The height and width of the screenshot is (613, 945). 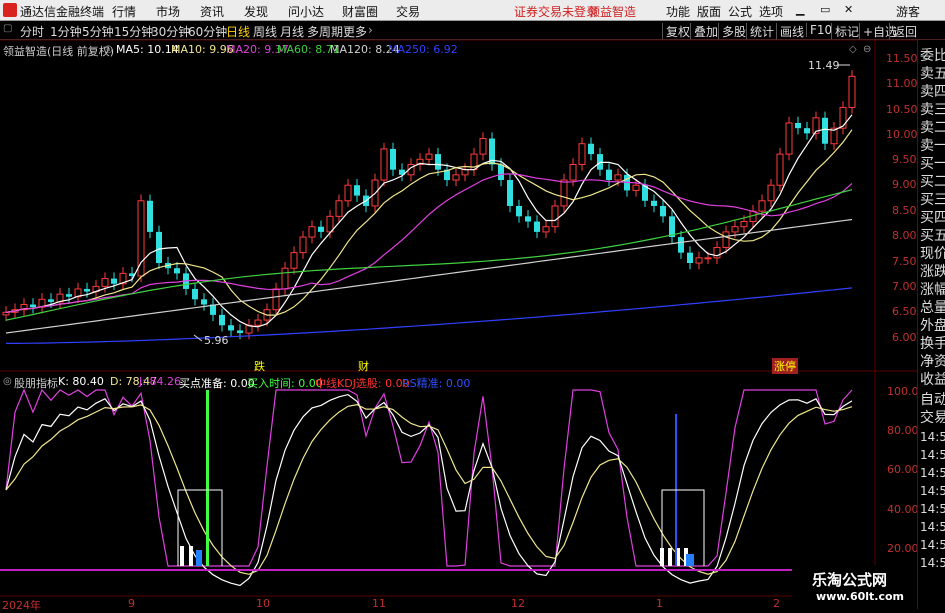 I want to click on diamond-icon: ◇, so click(x=853, y=49).